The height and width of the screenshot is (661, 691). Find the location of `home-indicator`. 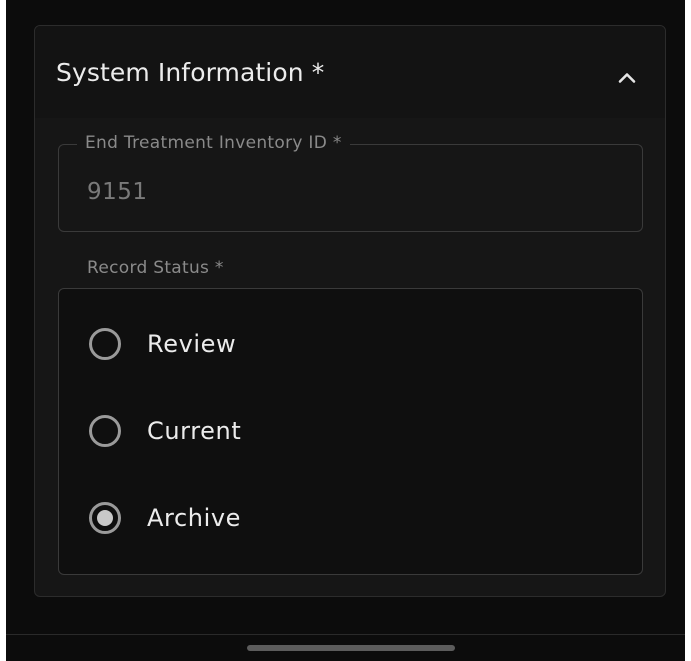

home-indicator is located at coordinates (351, 648).